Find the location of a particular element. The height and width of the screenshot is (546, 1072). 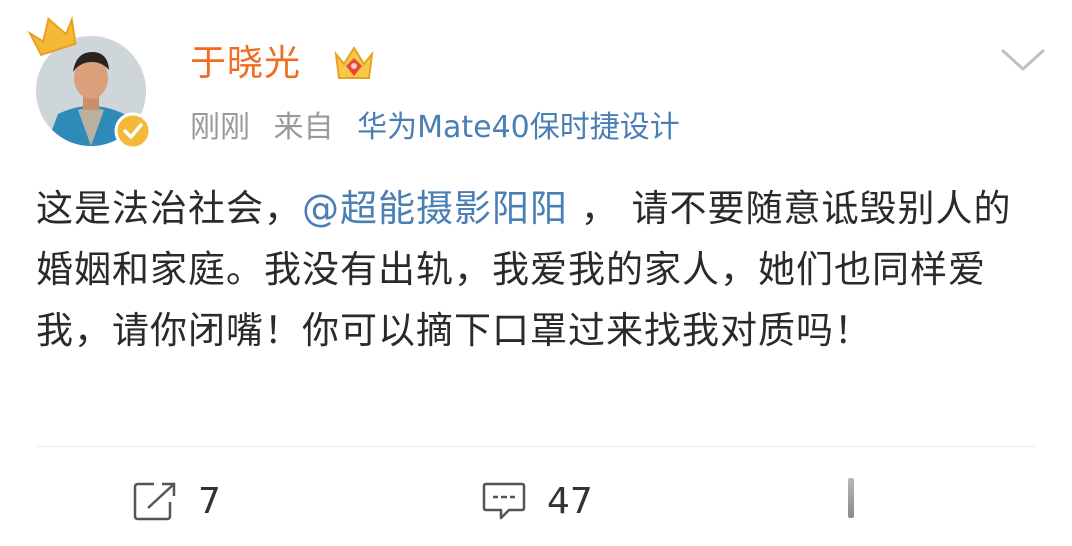

vip-crown-icon is located at coordinates (354, 64).